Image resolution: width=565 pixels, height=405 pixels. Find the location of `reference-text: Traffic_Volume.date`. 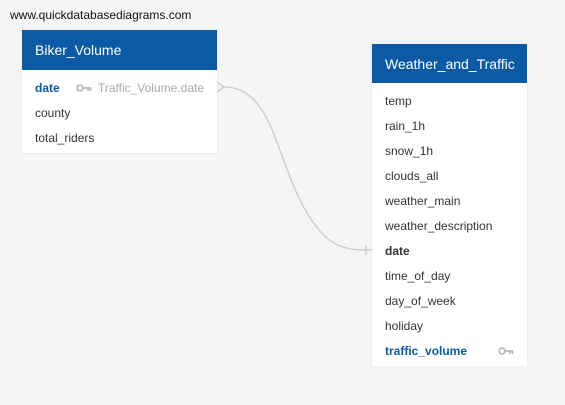

reference-text: Traffic_Volume.date is located at coordinates (150, 87).